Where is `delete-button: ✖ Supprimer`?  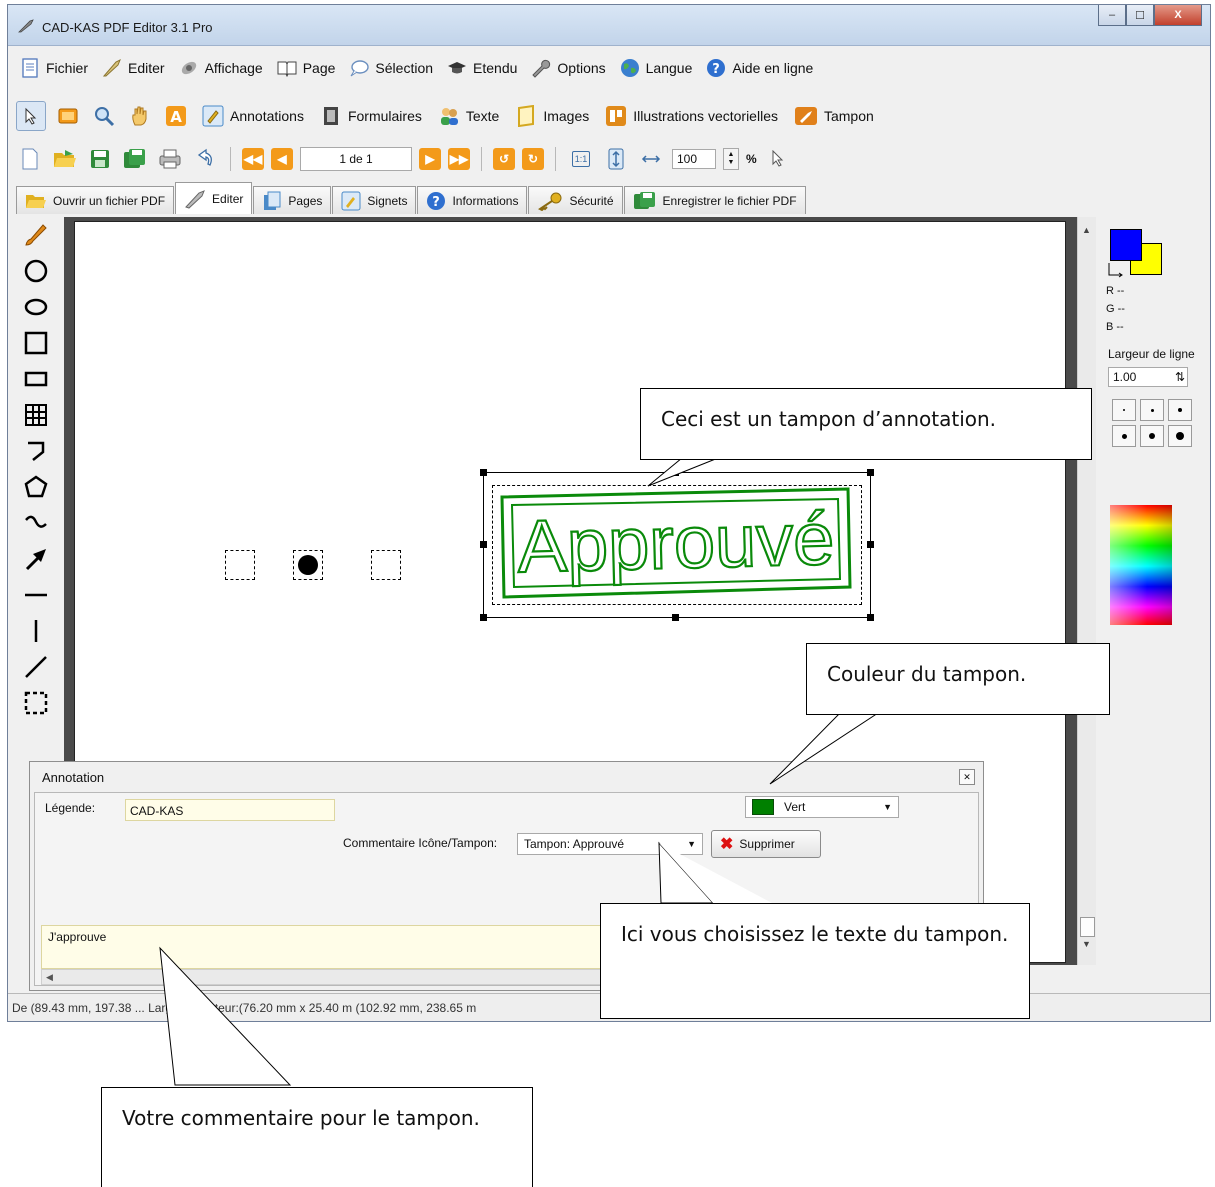
delete-button: ✖ Supprimer is located at coordinates (766, 844).